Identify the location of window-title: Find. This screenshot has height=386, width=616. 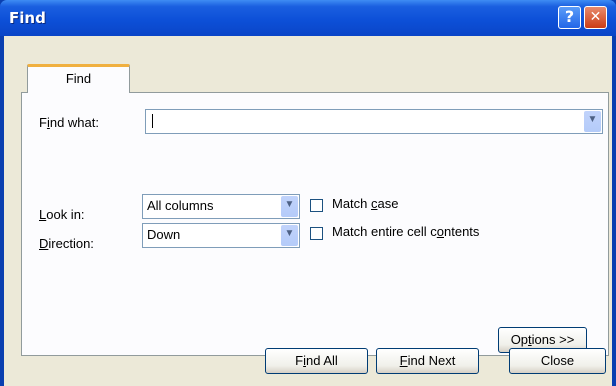
(27, 18).